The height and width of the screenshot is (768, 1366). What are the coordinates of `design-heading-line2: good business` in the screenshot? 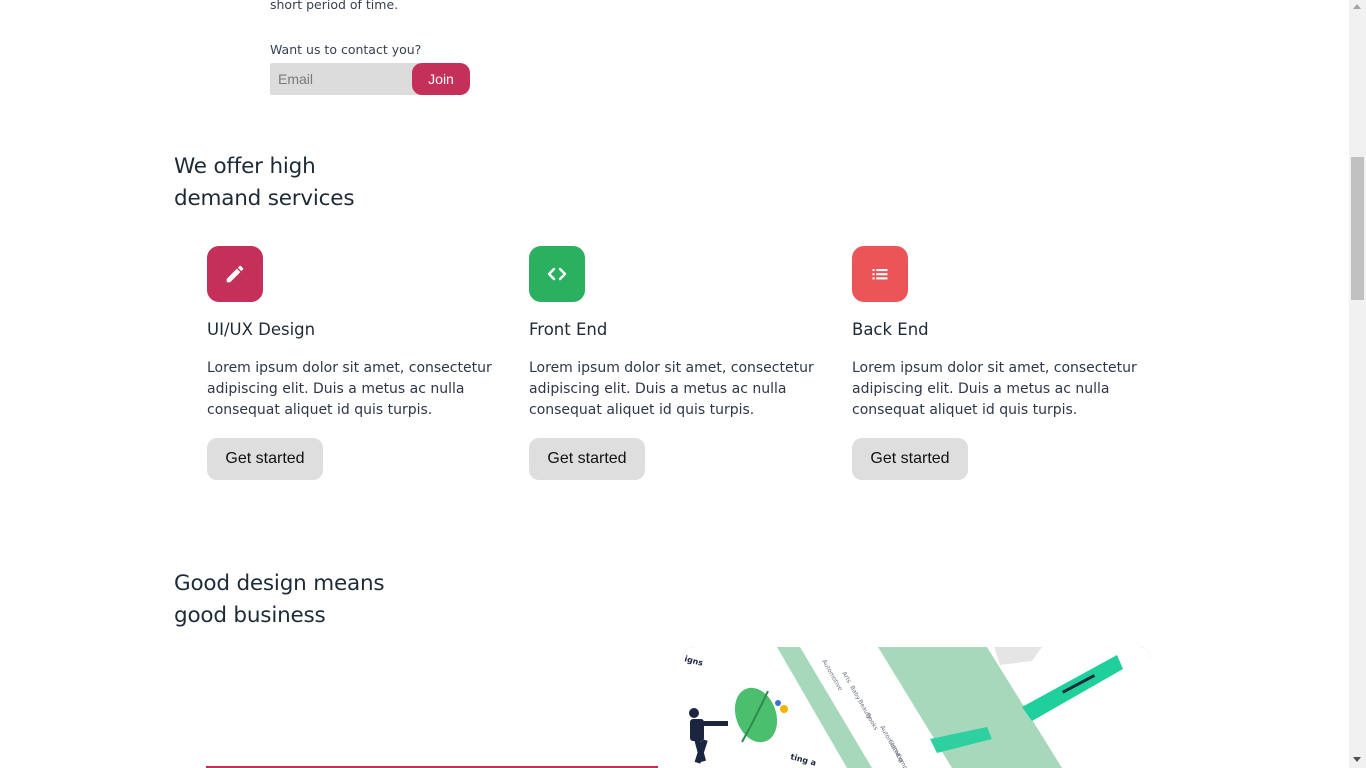 It's located at (250, 615).